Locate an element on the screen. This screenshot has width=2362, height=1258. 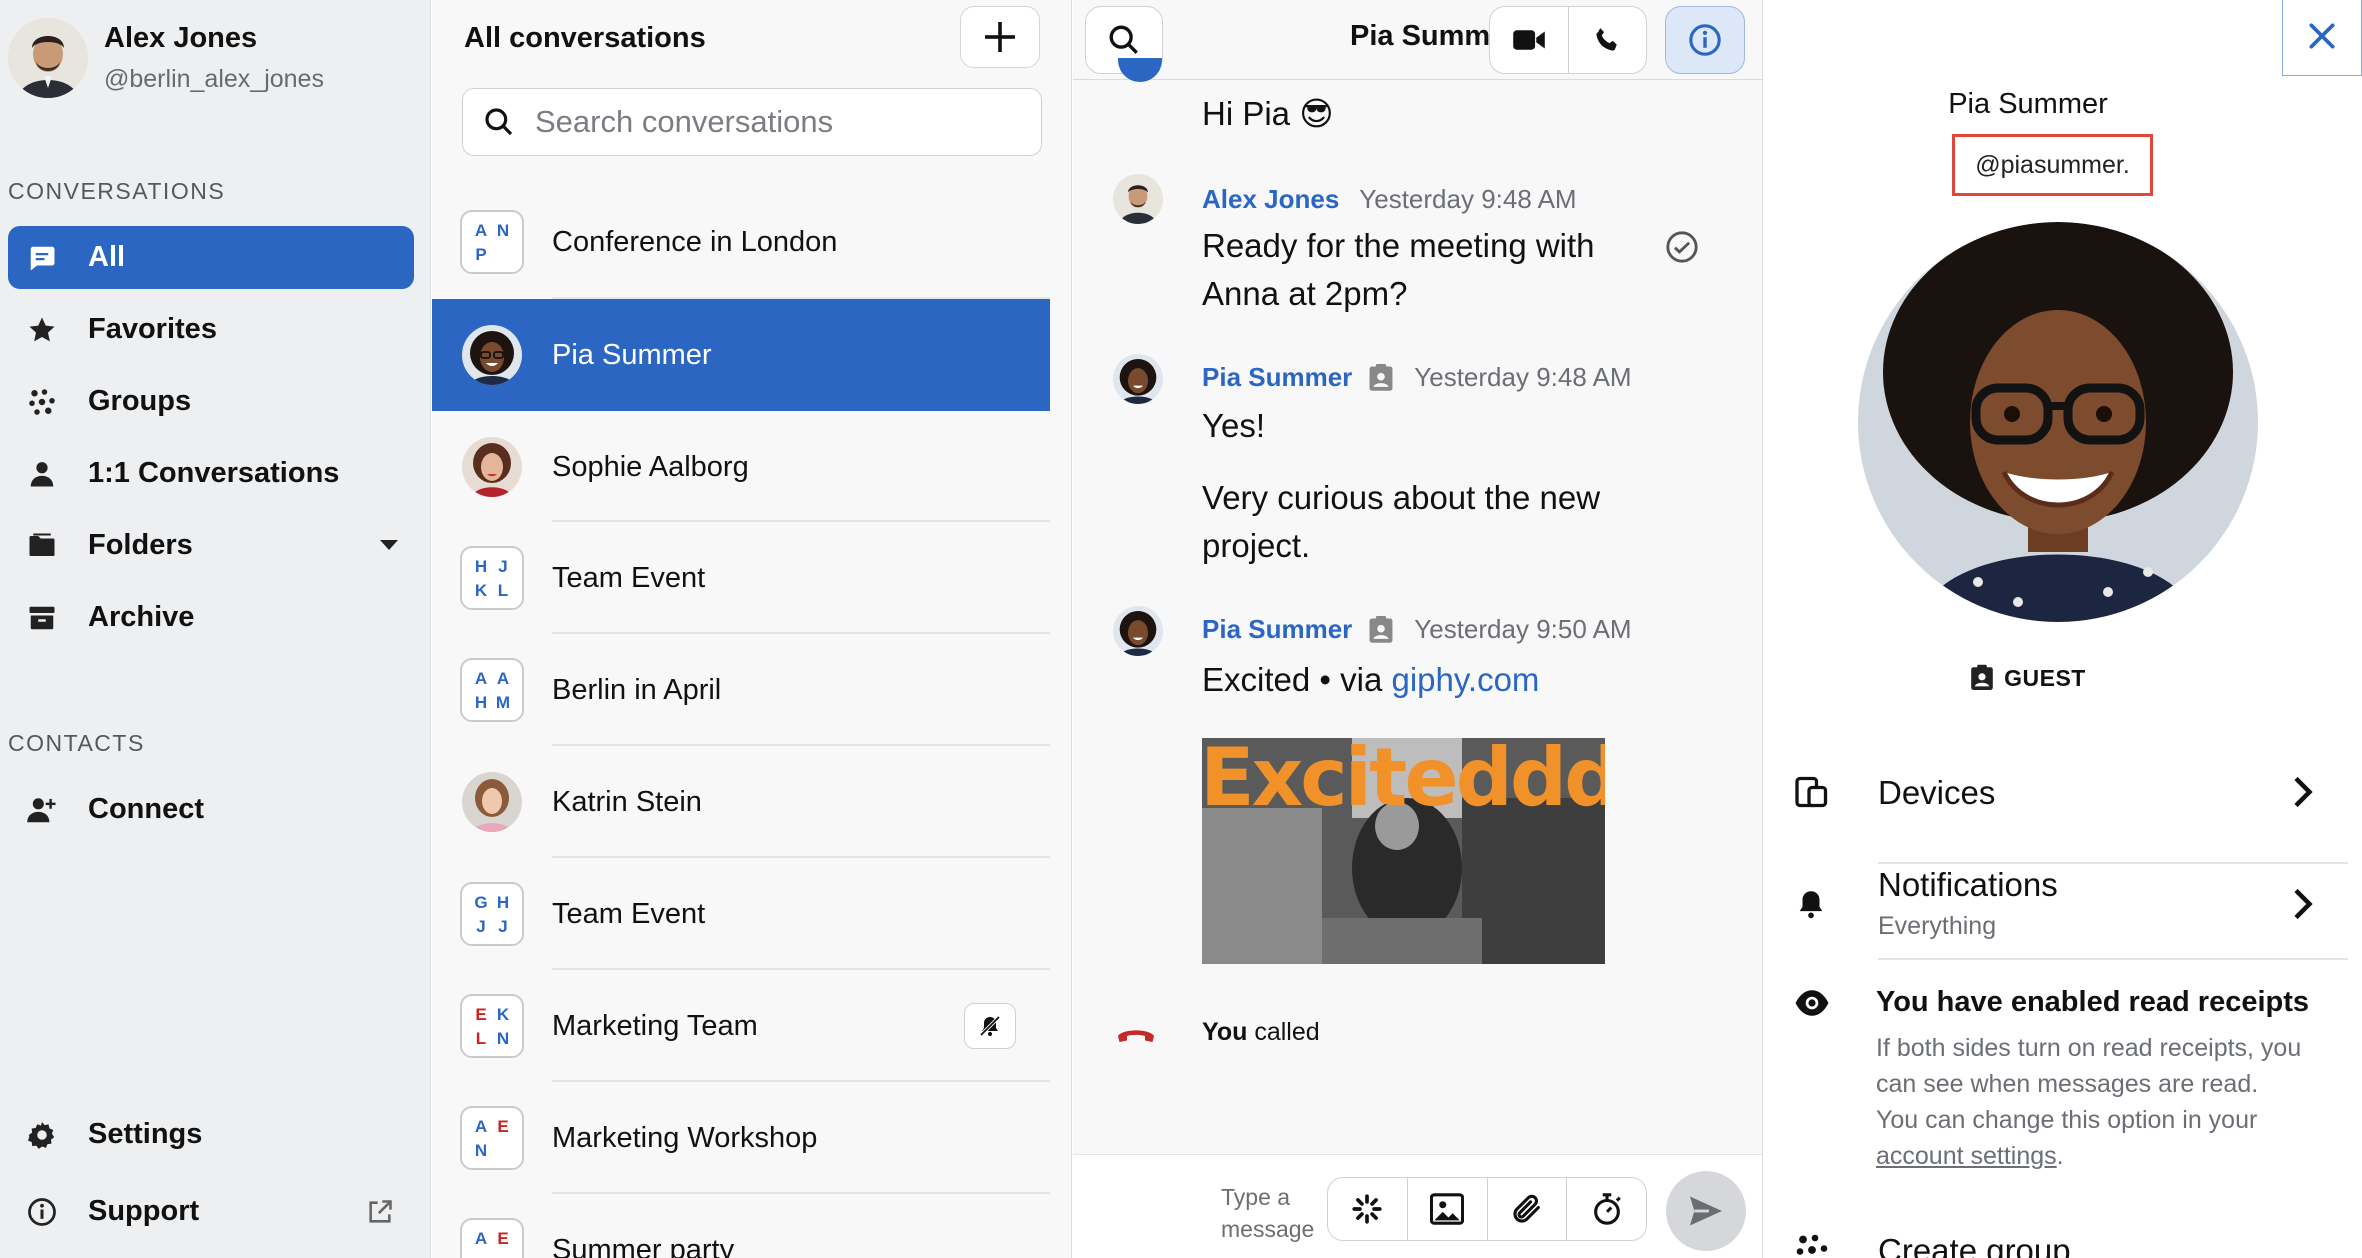
conversation-item: Sophie Aalborg is located at coordinates (741, 467).